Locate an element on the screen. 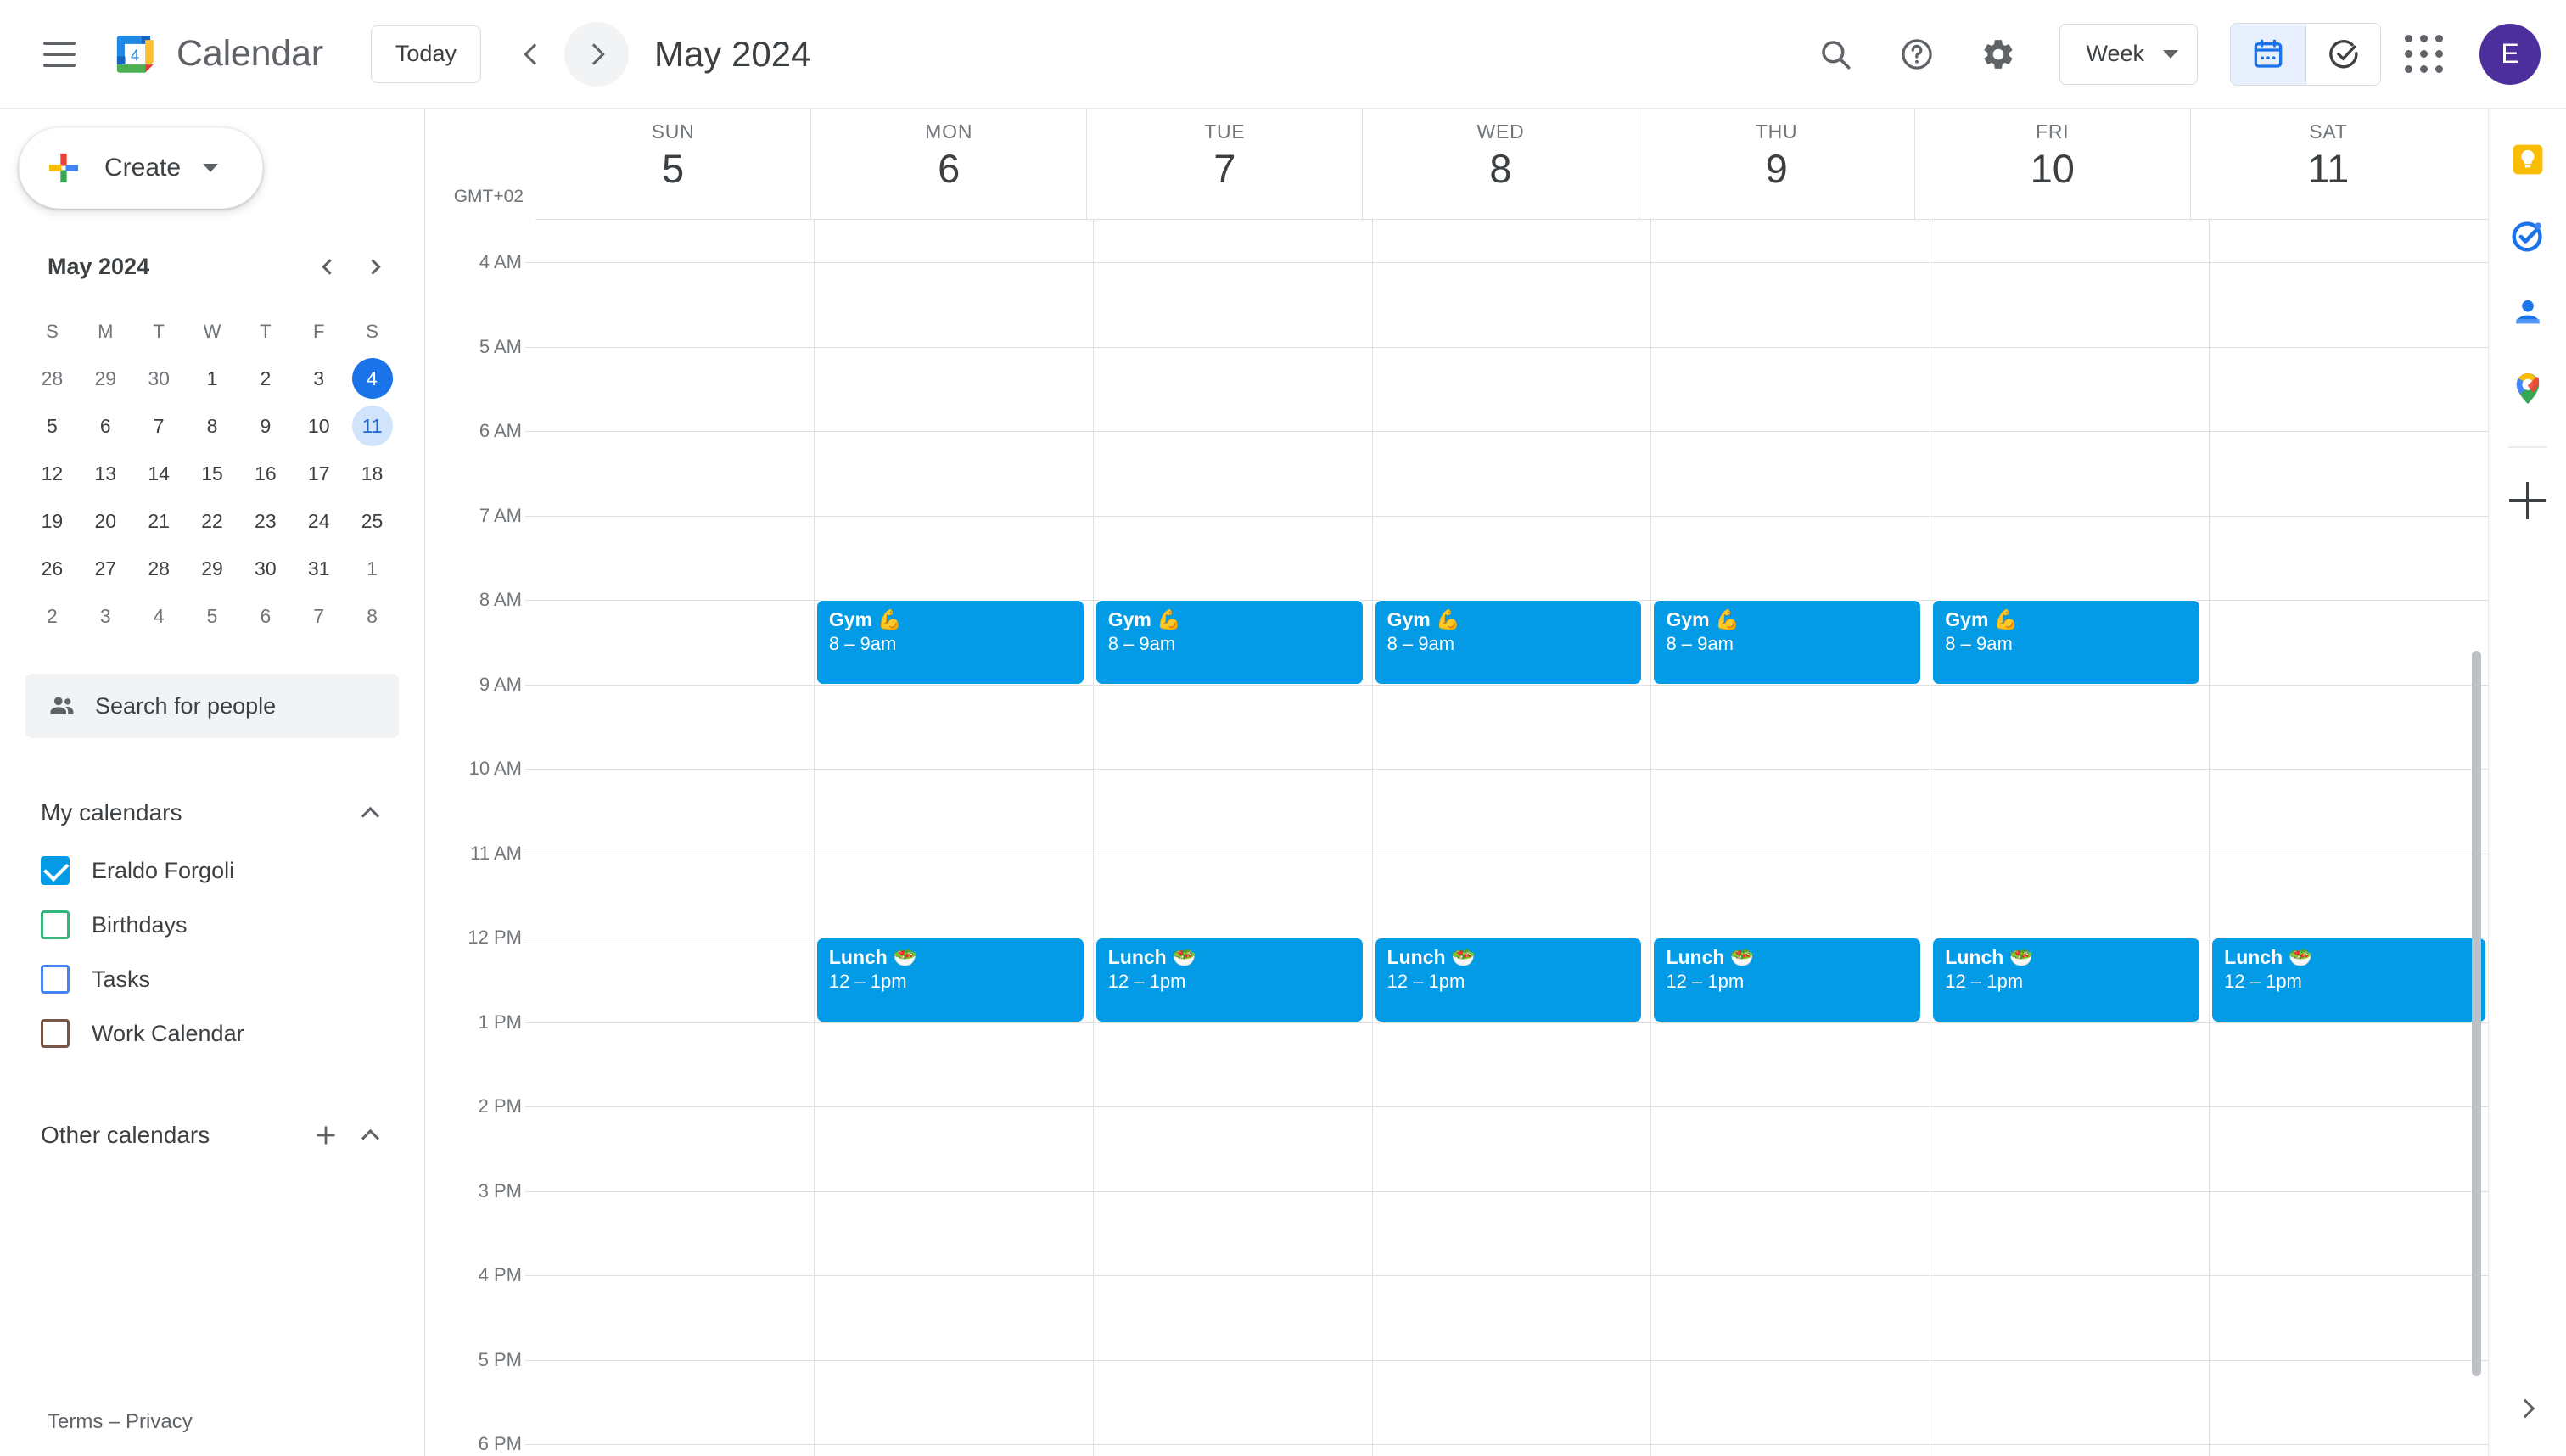 Image resolution: width=2566 pixels, height=1456 pixels. mini-calendar-day: 24 is located at coordinates (318, 521).